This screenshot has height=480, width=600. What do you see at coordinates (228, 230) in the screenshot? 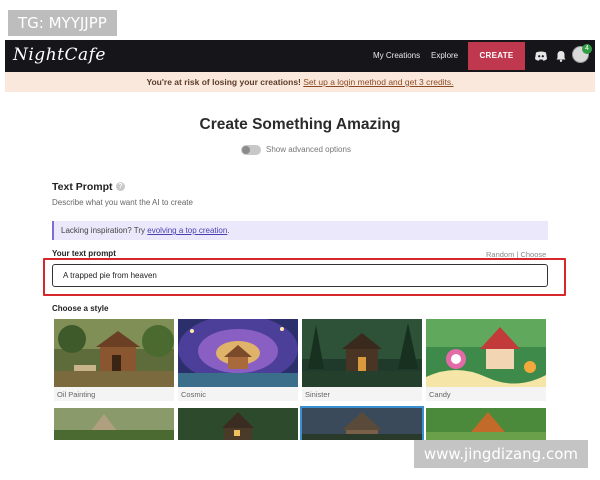
I see `inspiration-suffix: .` at bounding box center [228, 230].